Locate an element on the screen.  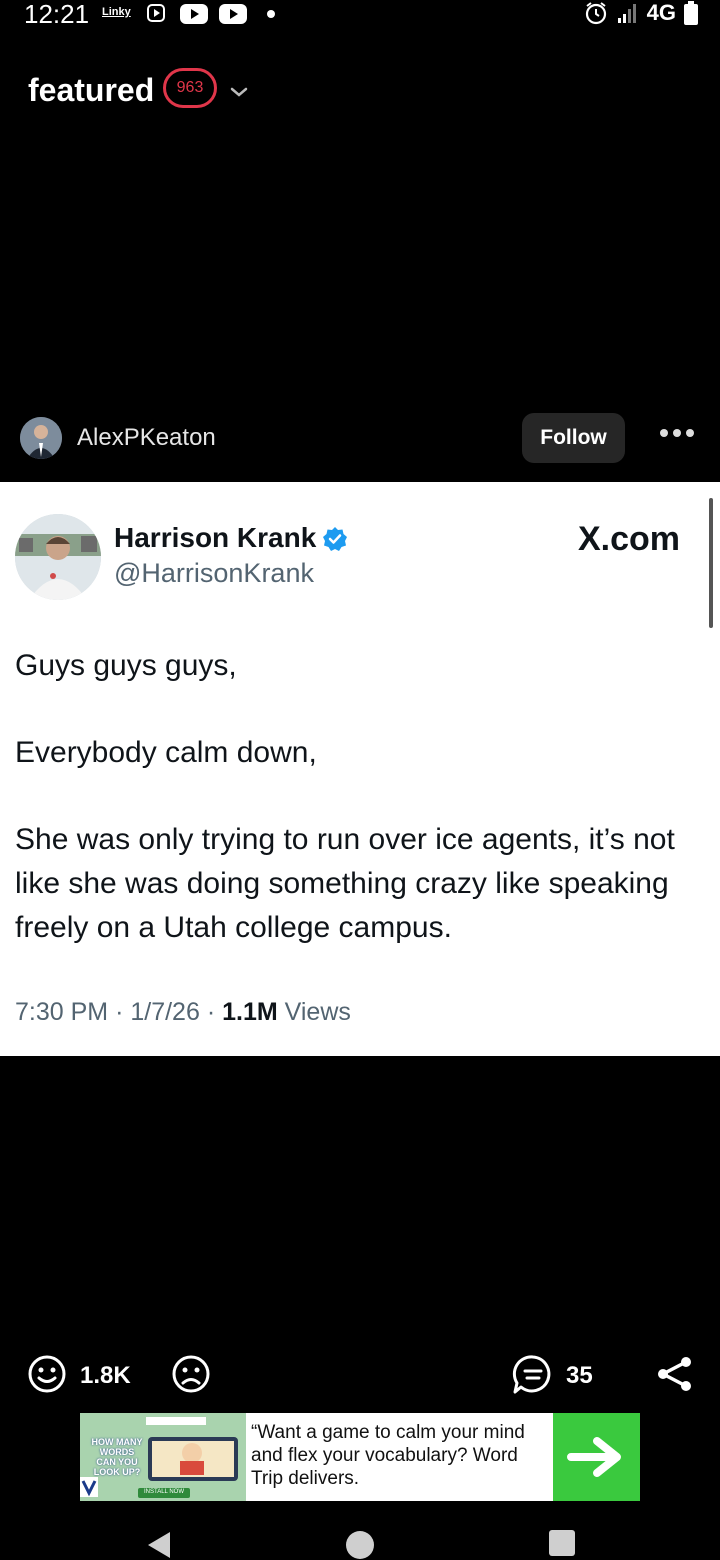
network-label: 4G is located at coordinates (661, 12).